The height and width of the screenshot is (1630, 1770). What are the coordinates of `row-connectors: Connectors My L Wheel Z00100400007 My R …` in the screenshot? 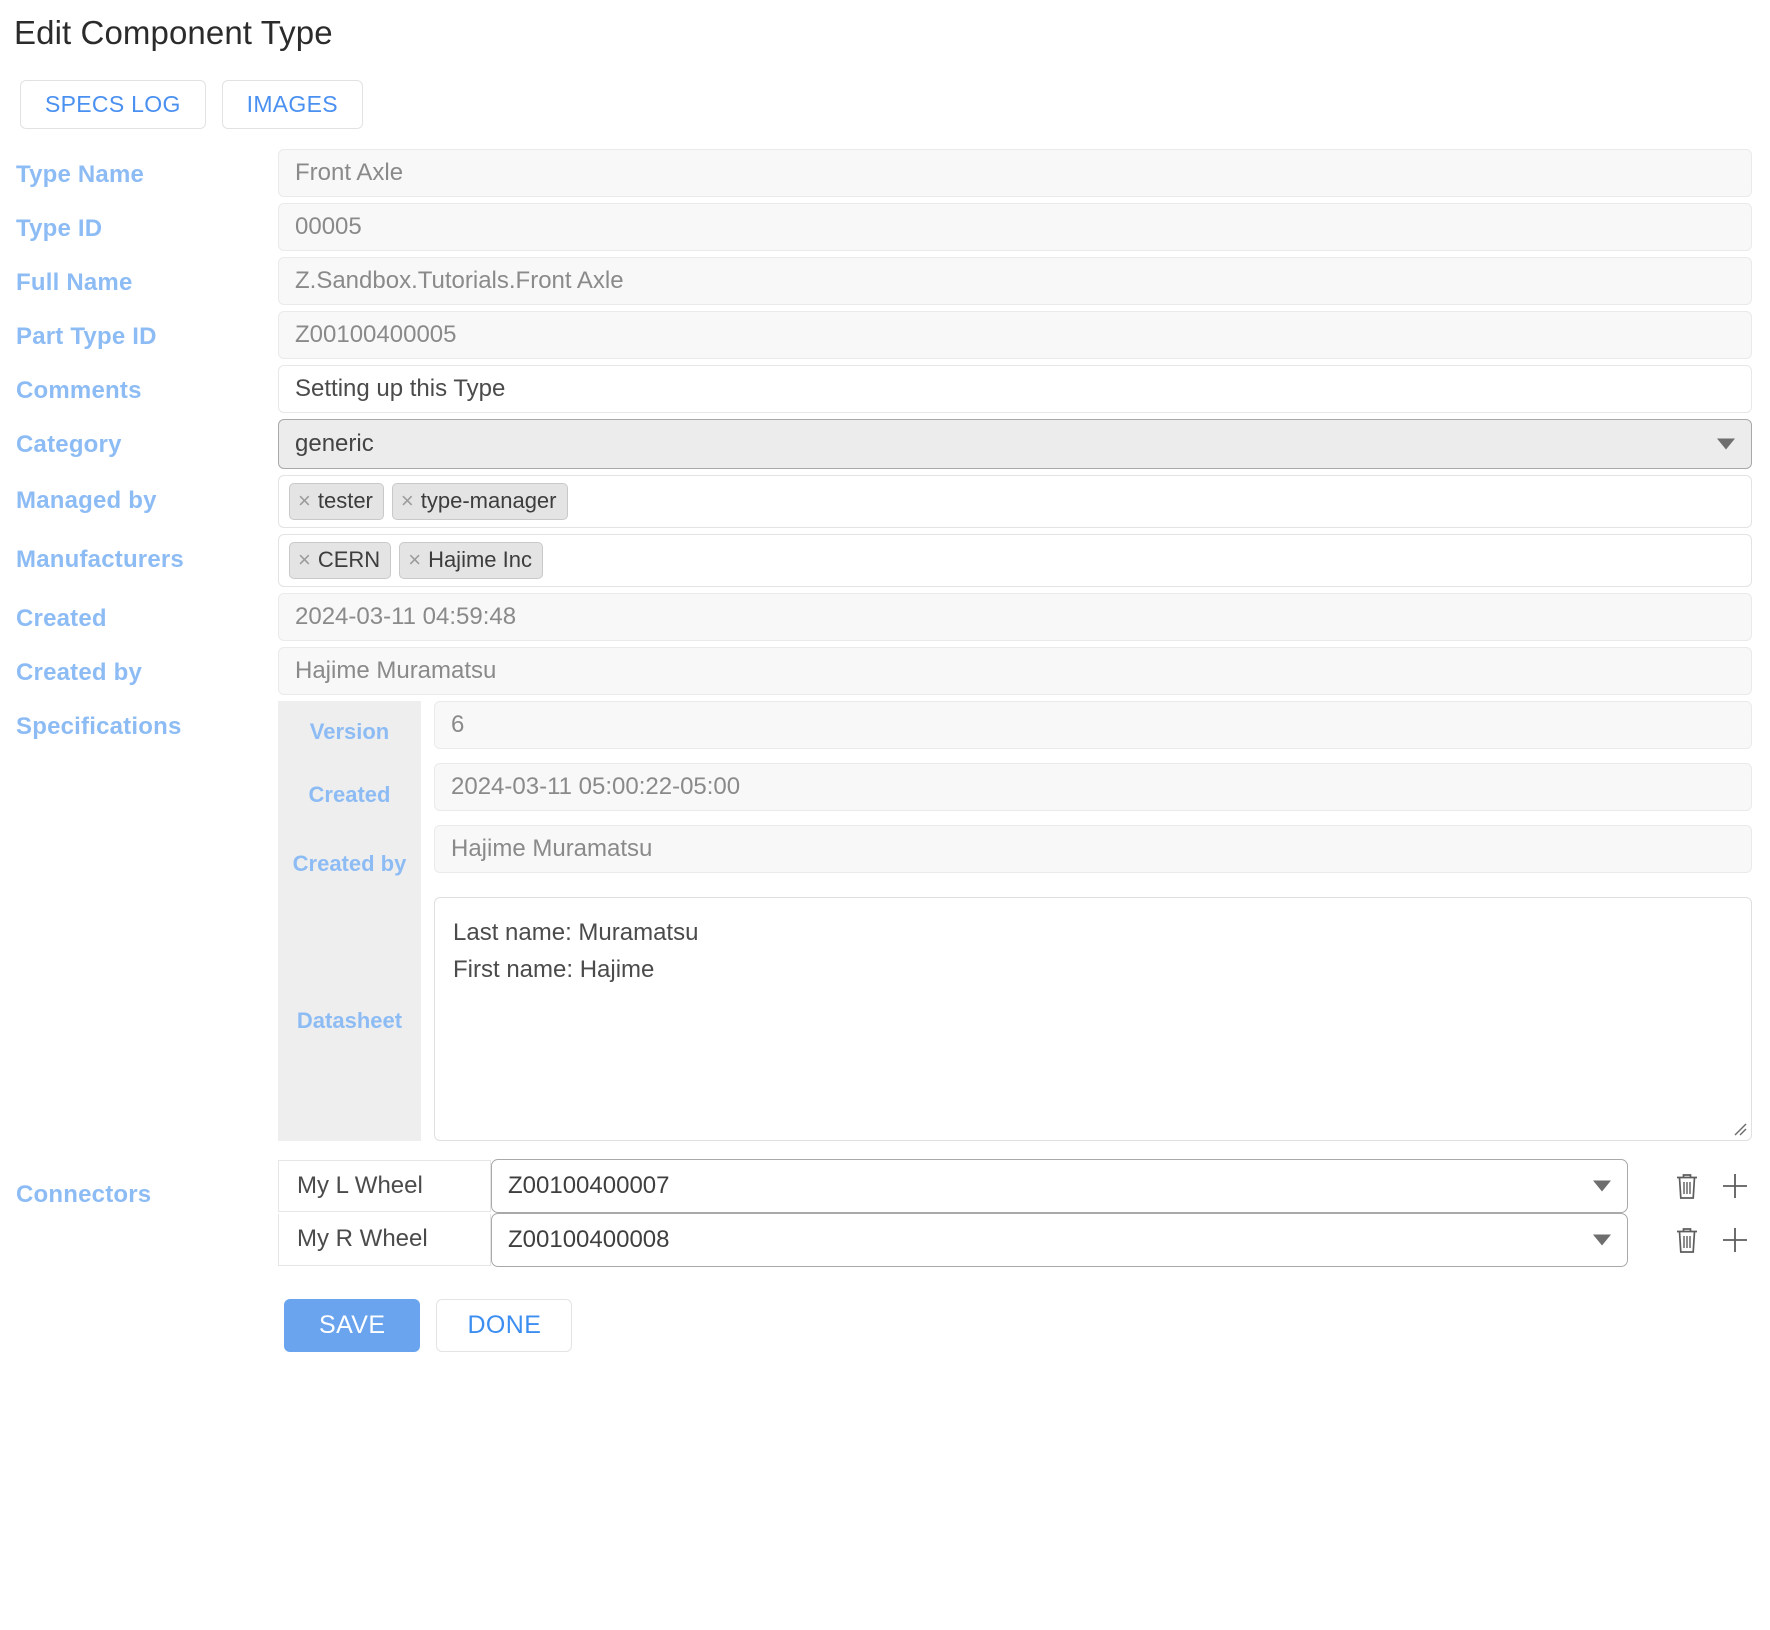 It's located at (881, 1213).